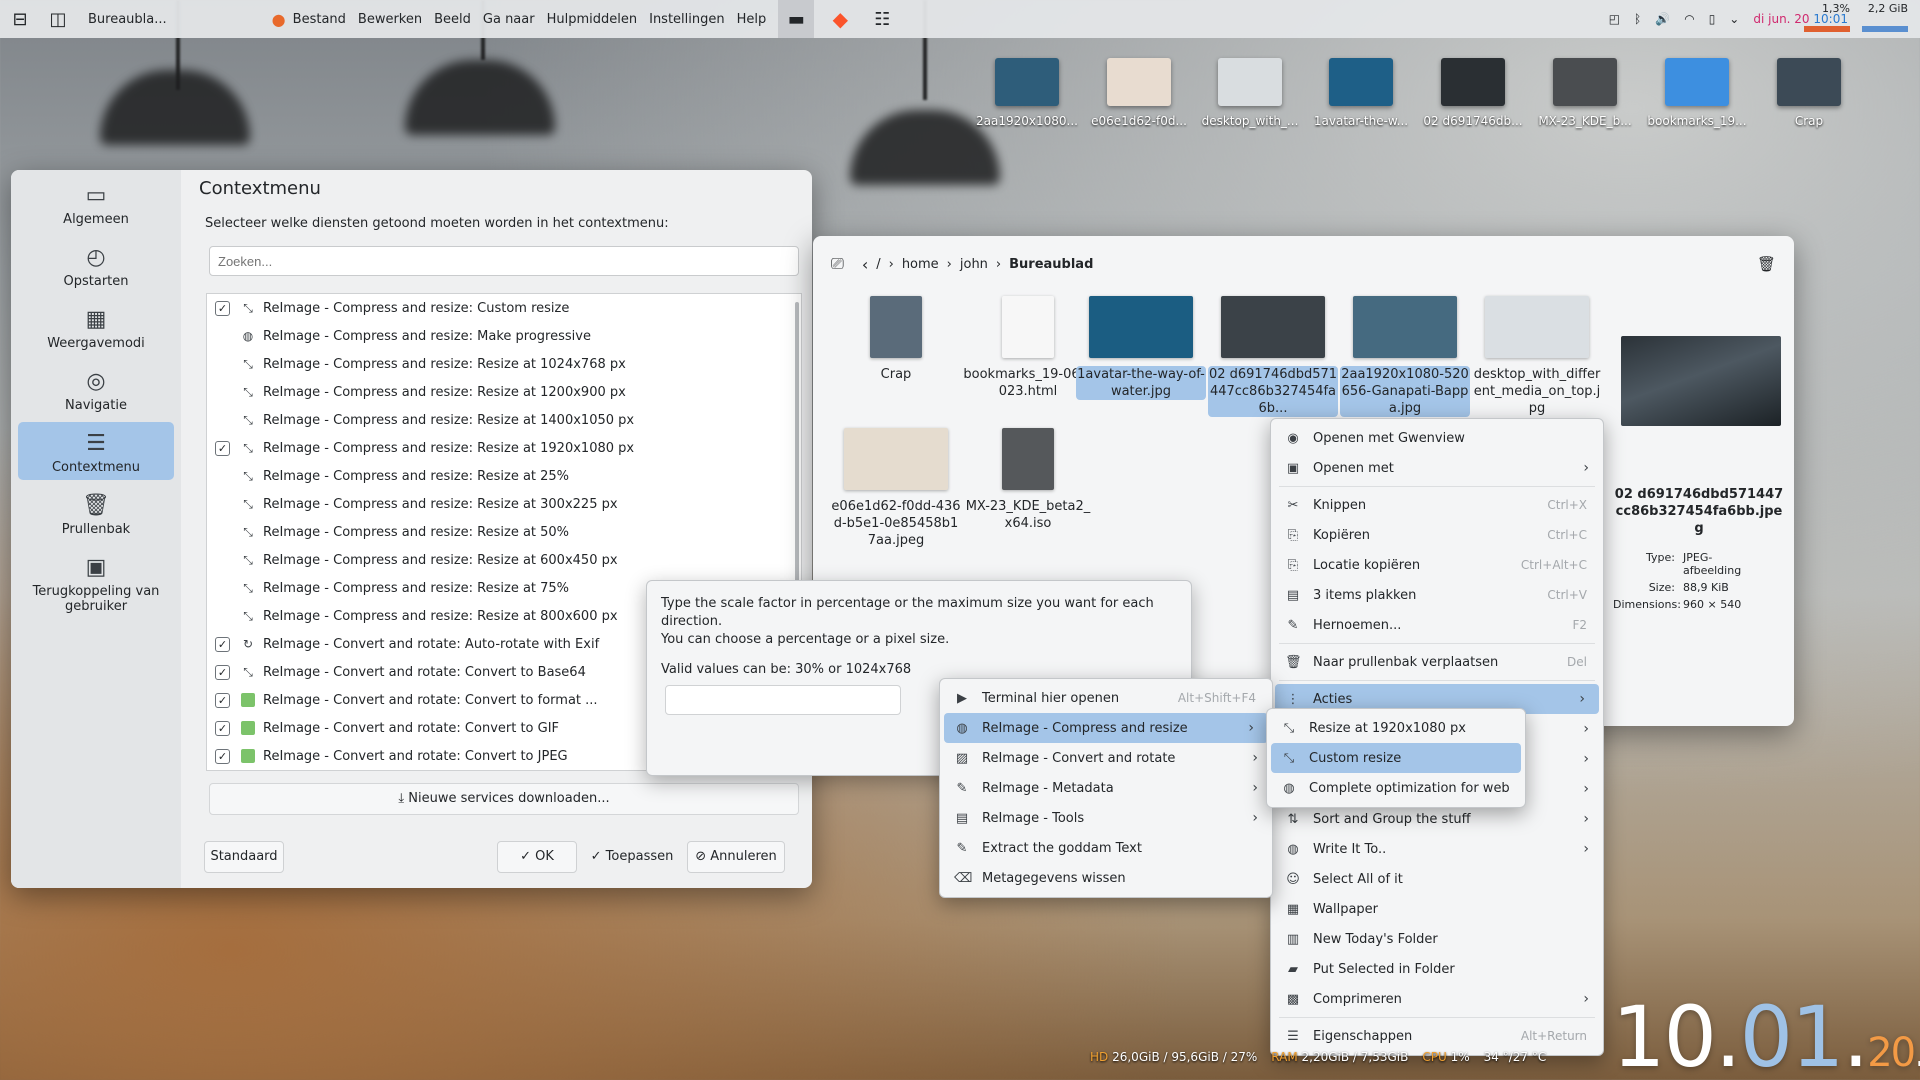 The image size is (1920, 1080). Describe the element at coordinates (244, 857) in the screenshot. I see `default-button: Standaard` at that location.